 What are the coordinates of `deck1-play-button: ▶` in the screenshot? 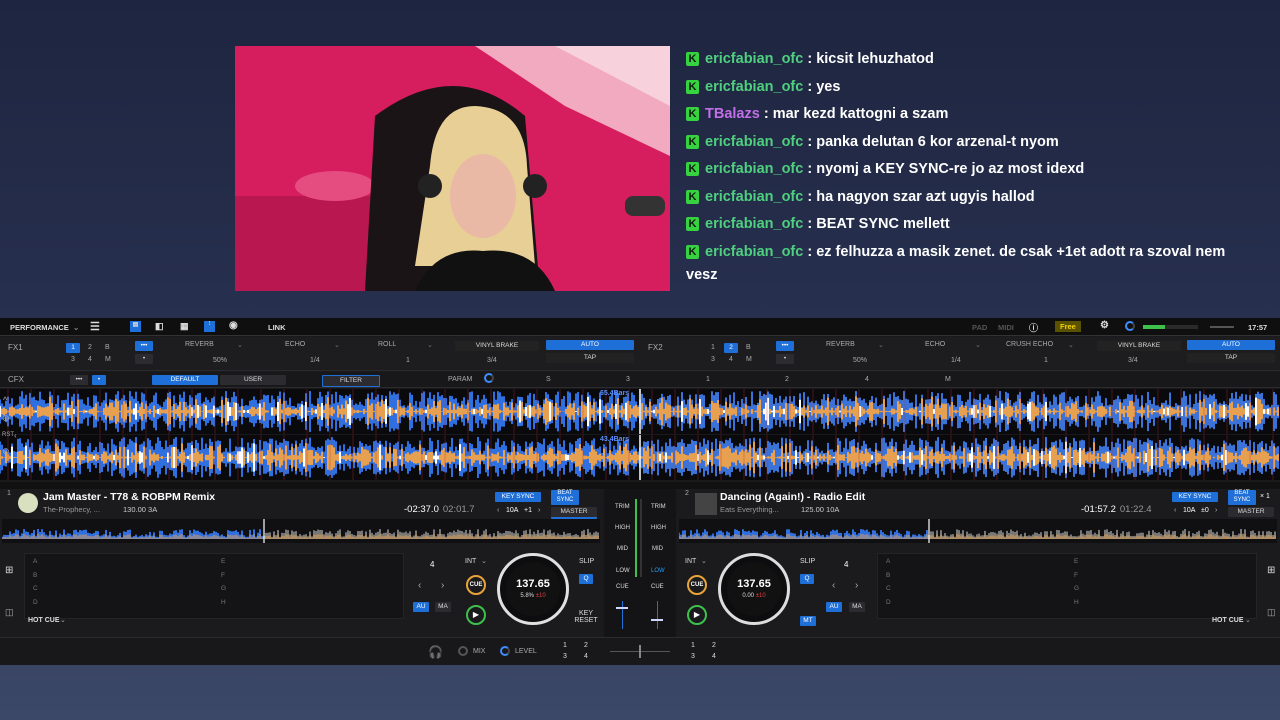 It's located at (476, 615).